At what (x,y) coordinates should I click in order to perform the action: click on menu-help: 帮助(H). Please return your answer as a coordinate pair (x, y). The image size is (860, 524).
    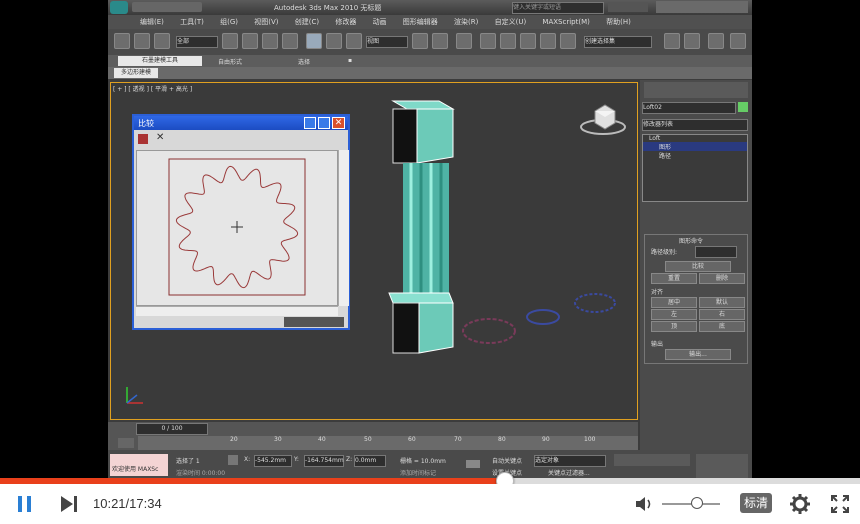
    Looking at the image, I should click on (618, 22).